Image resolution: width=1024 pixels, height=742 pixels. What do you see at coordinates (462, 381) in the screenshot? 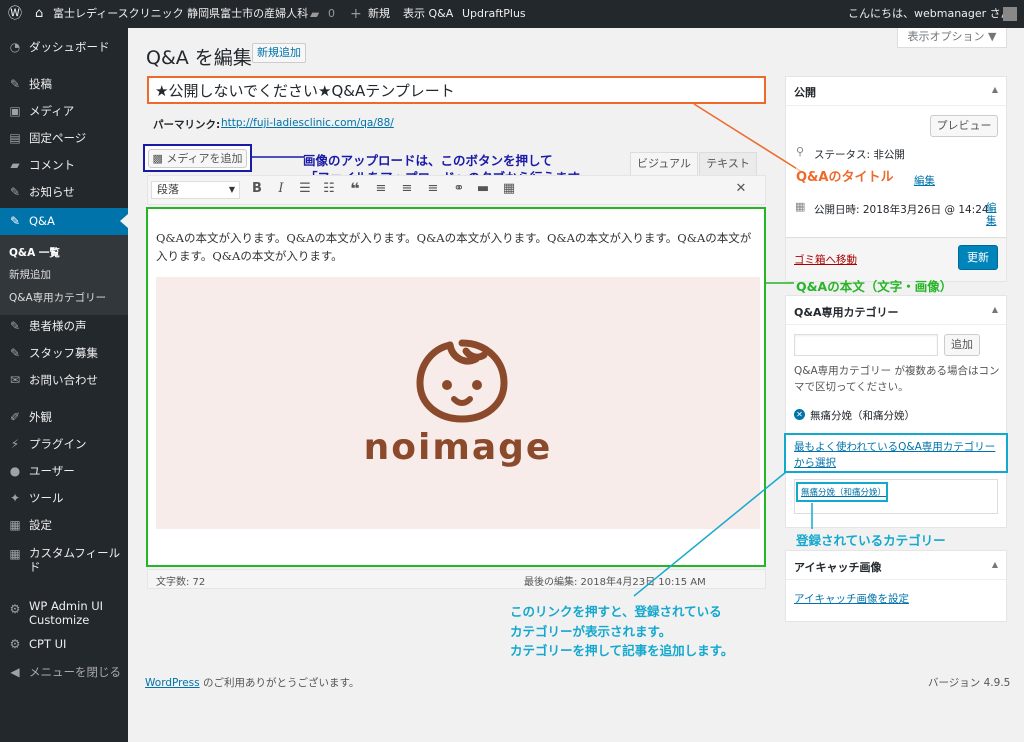
I see `baby-face-icon` at bounding box center [462, 381].